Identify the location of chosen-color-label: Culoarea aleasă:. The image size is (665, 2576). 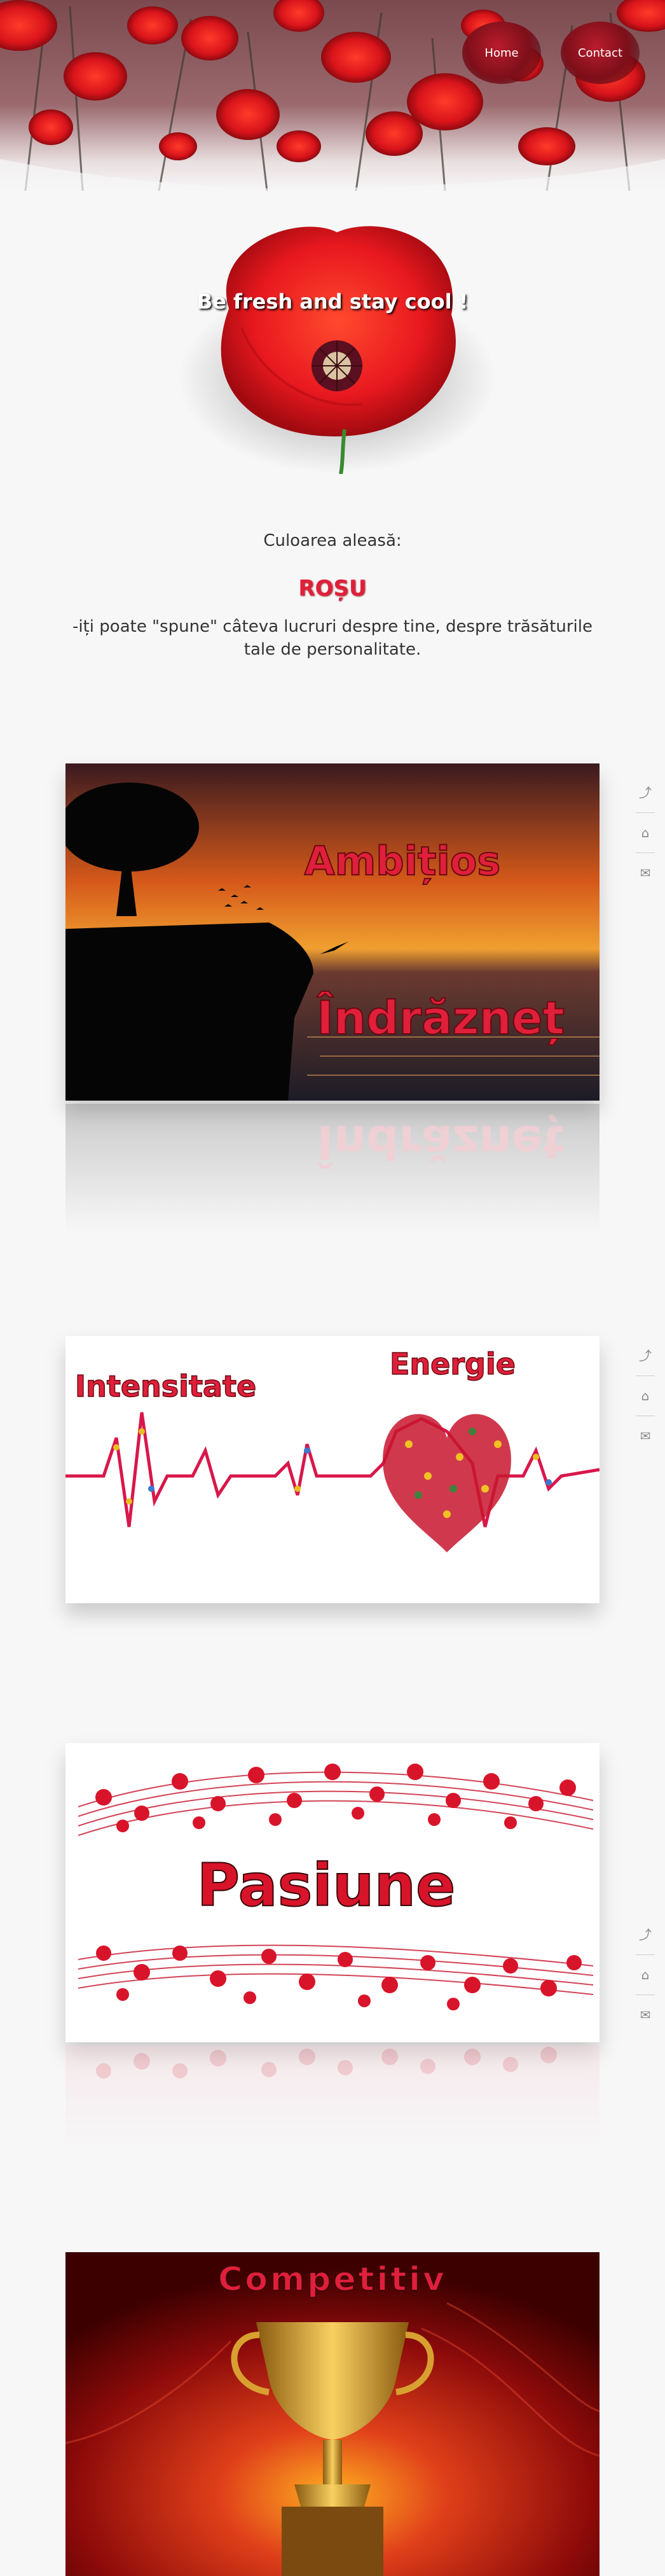
(332, 540).